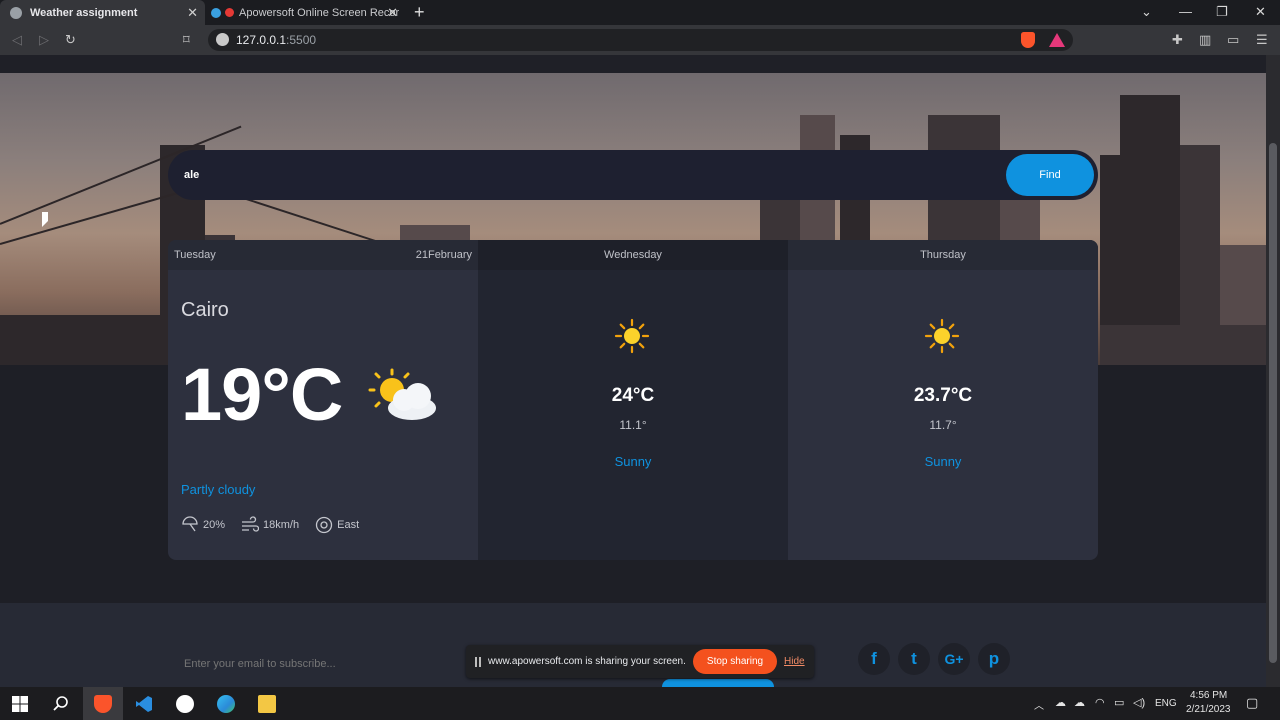 This screenshot has width=1280, height=720. What do you see at coordinates (1222, 12) in the screenshot?
I see `maximize-icon: ❐` at bounding box center [1222, 12].